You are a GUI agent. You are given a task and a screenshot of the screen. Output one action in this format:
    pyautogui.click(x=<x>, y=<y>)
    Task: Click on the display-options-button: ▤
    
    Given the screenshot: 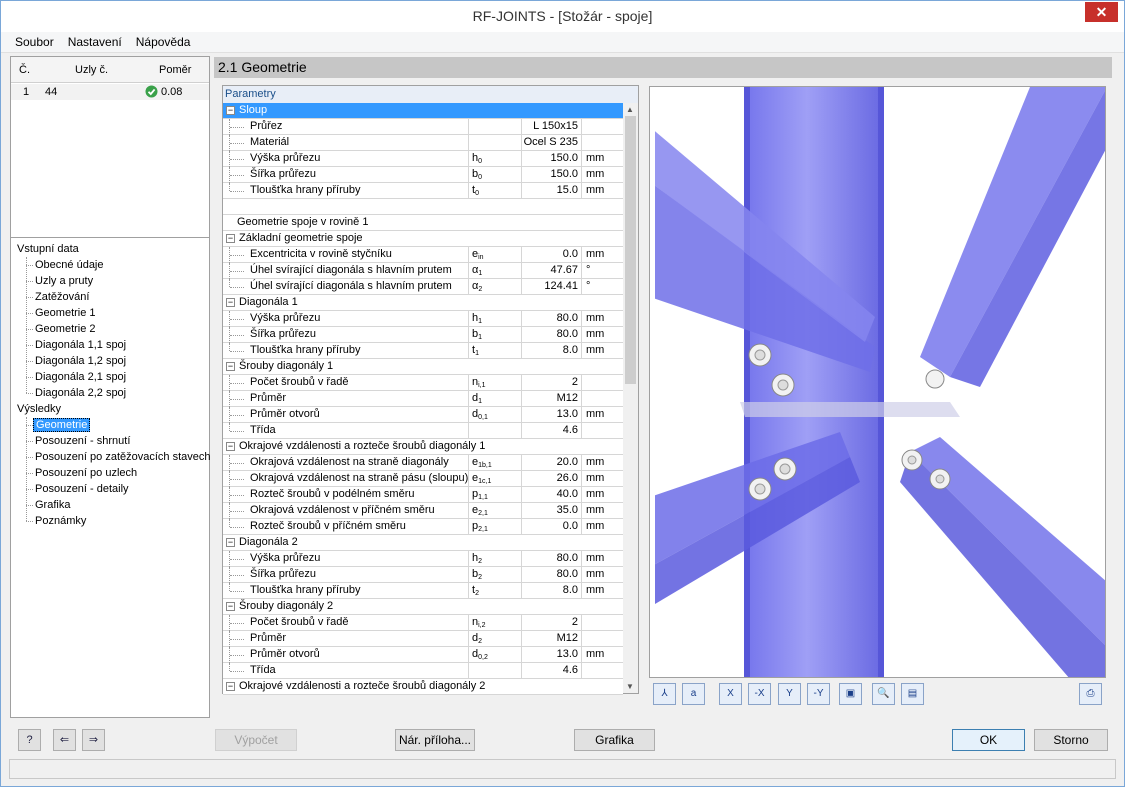 What is the action you would take?
    pyautogui.click(x=912, y=694)
    